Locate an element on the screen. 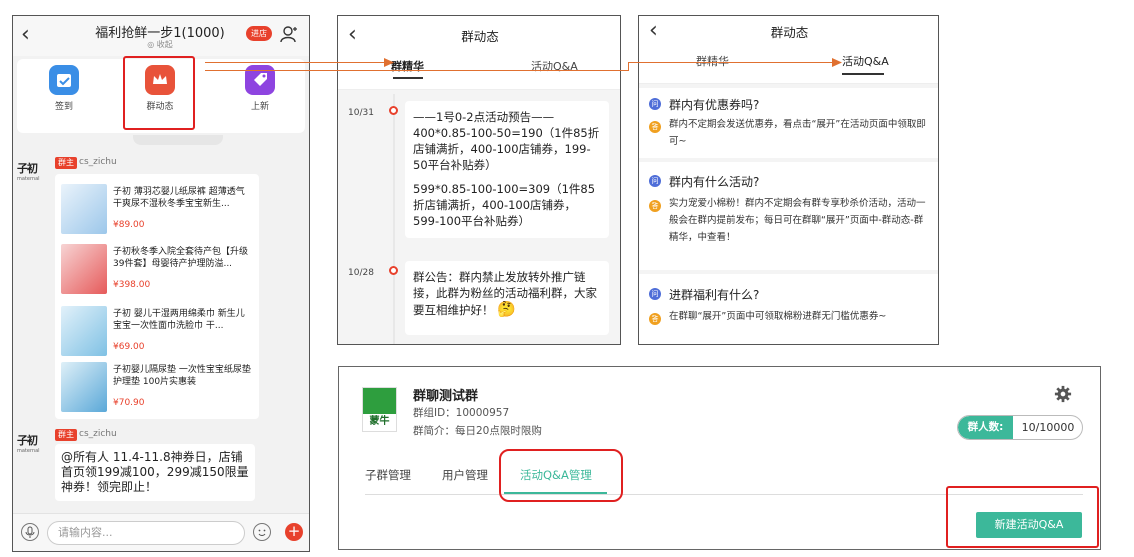 This screenshot has height=557, width=1134. product-card: 子初婴儿隔尿垫 一次性宝宝纸尿垫护理垫 100片实惠装 ¥70.90 is located at coordinates (155, 387).